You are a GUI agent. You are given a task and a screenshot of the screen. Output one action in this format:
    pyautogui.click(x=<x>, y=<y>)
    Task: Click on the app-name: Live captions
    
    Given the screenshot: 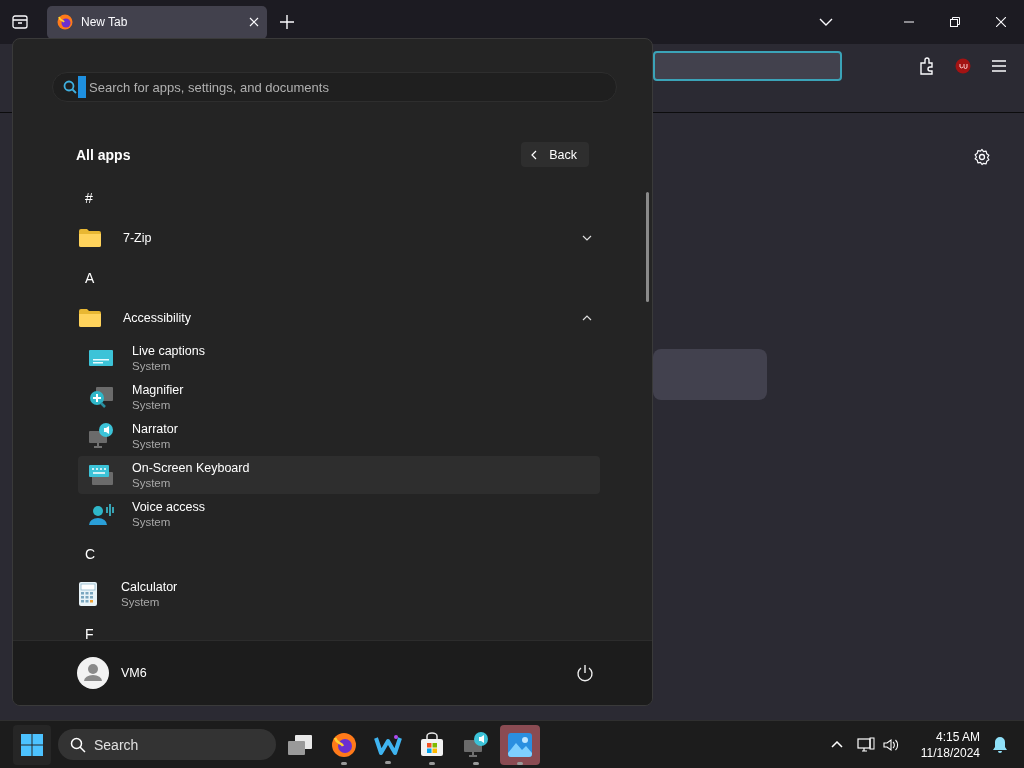 What is the action you would take?
    pyautogui.click(x=168, y=351)
    